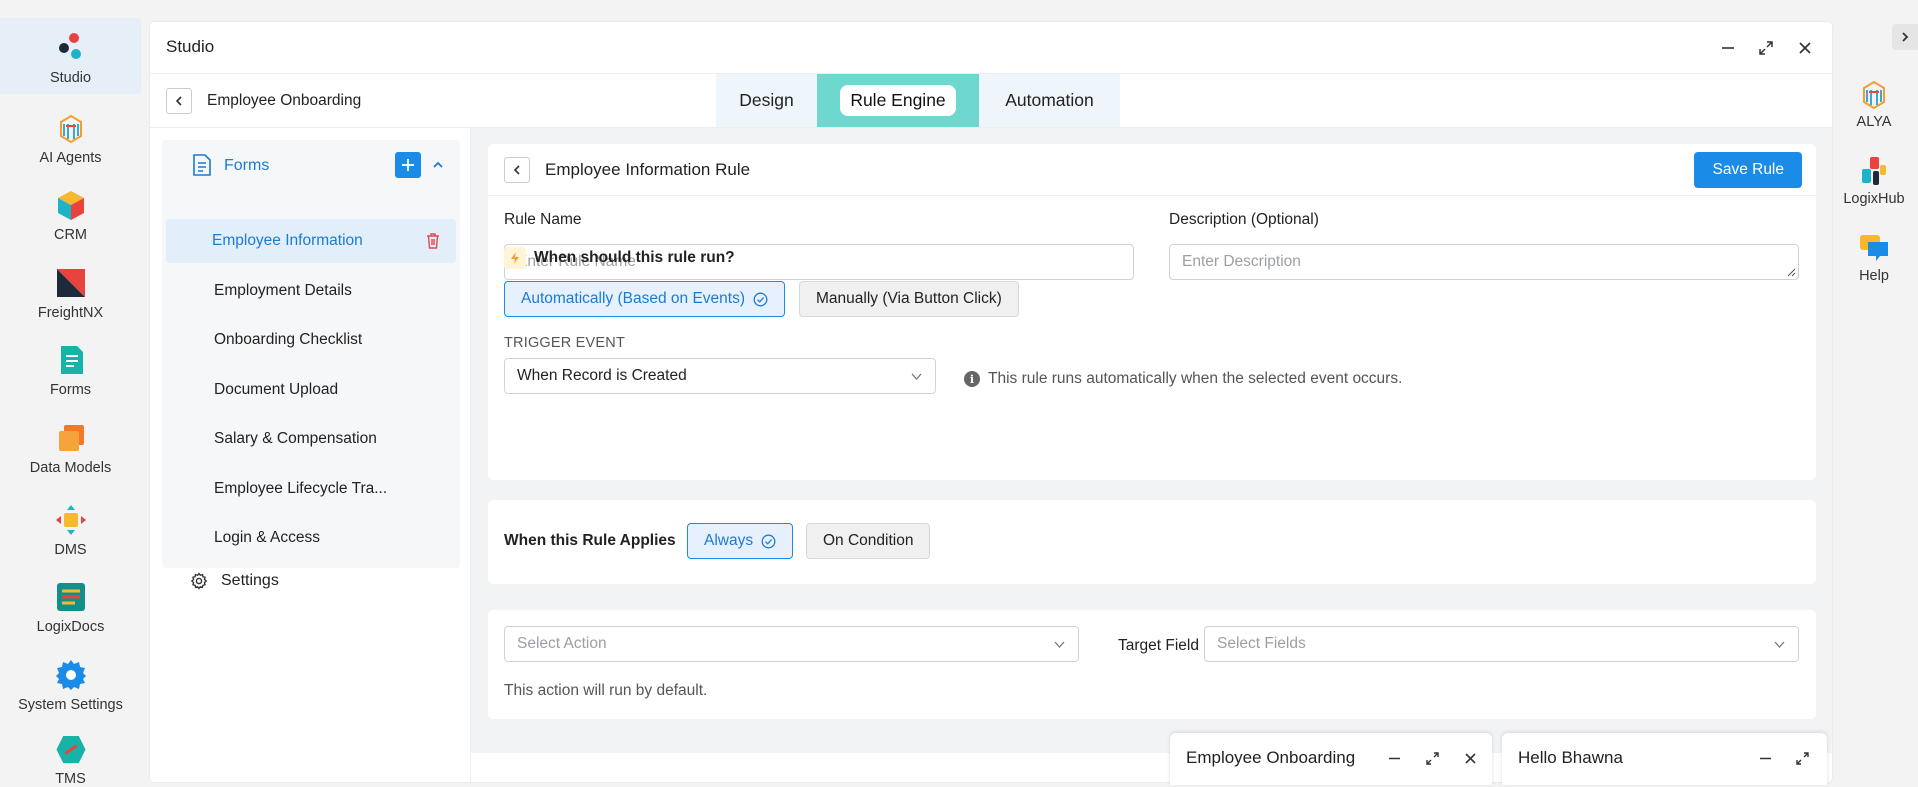  Describe the element at coordinates (70, 683) in the screenshot. I see `rail-item-system-settings: System Settings` at that location.